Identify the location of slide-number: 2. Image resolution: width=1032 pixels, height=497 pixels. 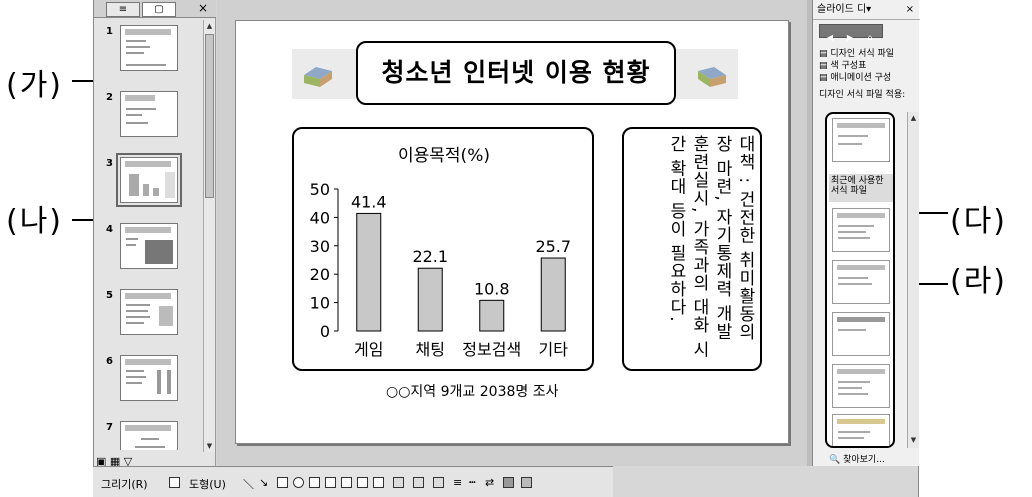
(109, 97).